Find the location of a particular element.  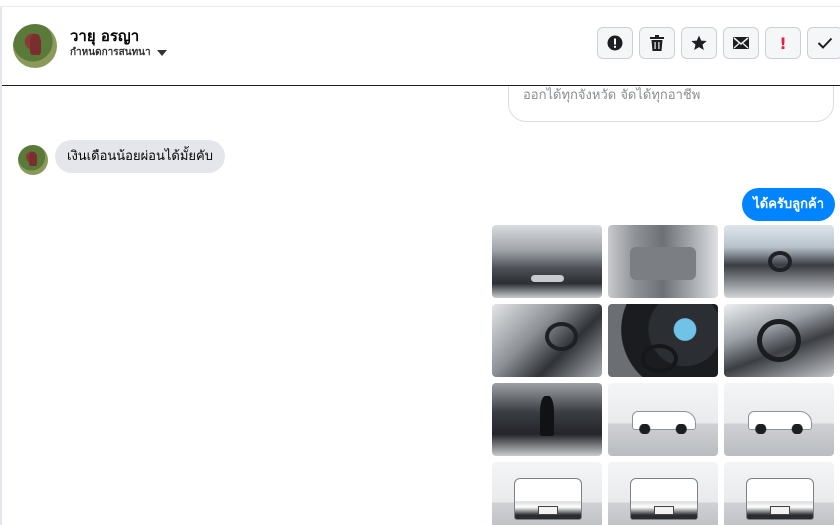

star-icon is located at coordinates (699, 43).